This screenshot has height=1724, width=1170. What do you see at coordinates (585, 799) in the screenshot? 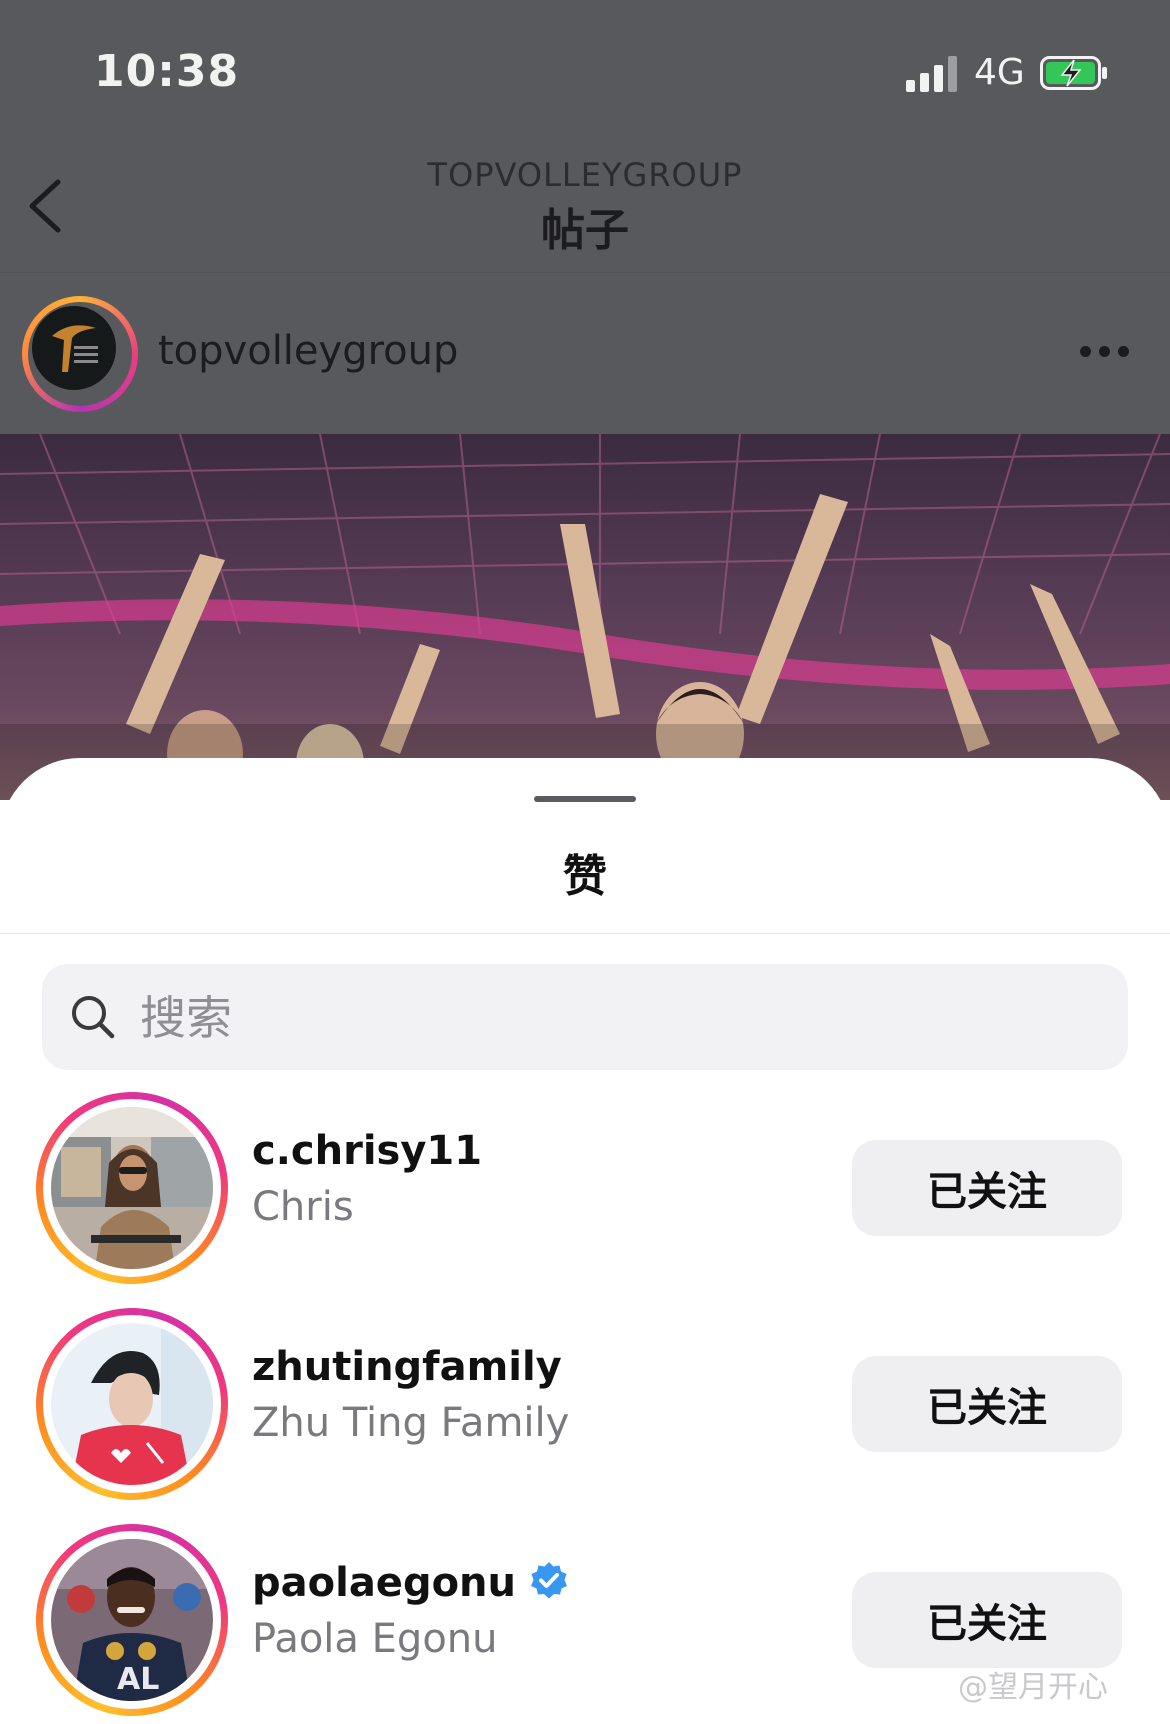
I see `sheet-grabber` at bounding box center [585, 799].